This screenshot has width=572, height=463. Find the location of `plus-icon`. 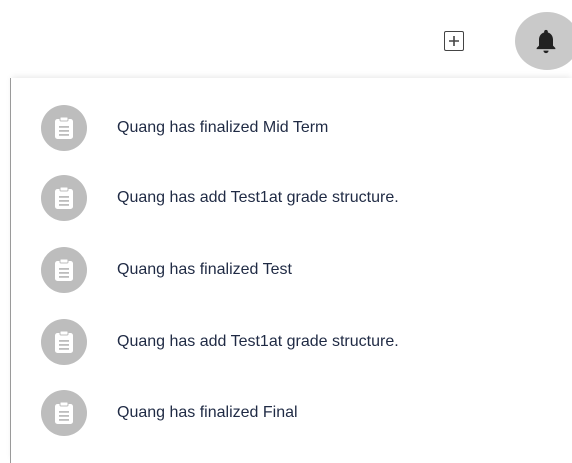

plus-icon is located at coordinates (454, 41).